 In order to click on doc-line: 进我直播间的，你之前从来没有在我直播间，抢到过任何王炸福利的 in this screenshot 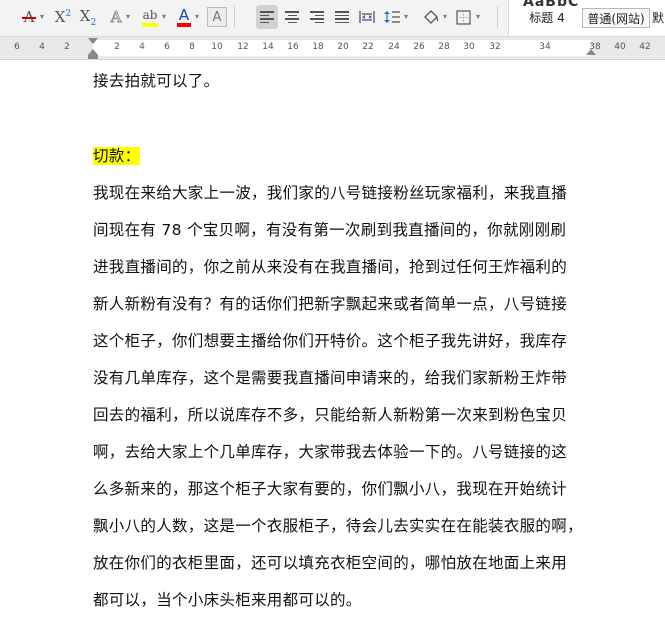, I will do `click(330, 267)`.